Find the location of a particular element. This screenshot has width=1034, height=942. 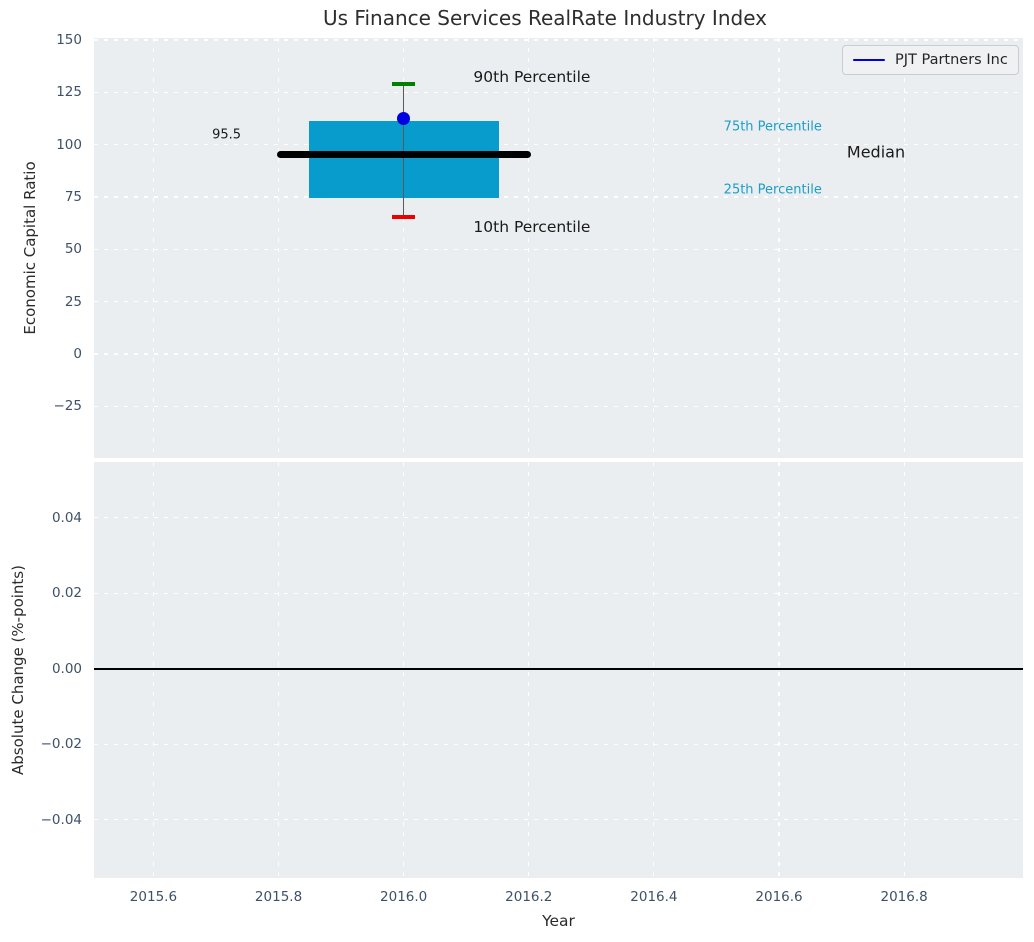

x-tick-label: 2015.8 is located at coordinates (278, 897).